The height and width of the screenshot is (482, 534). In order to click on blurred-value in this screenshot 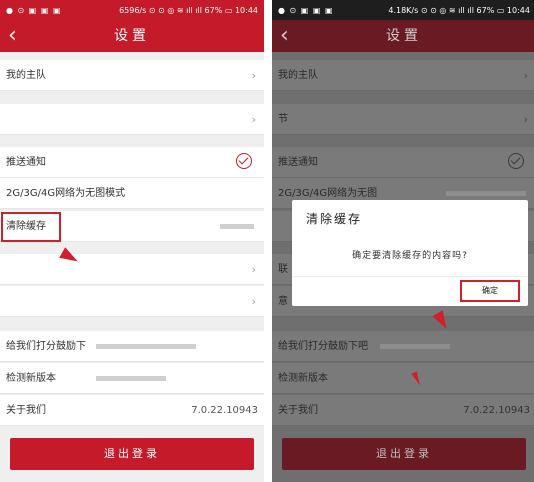, I will do `click(237, 226)`.